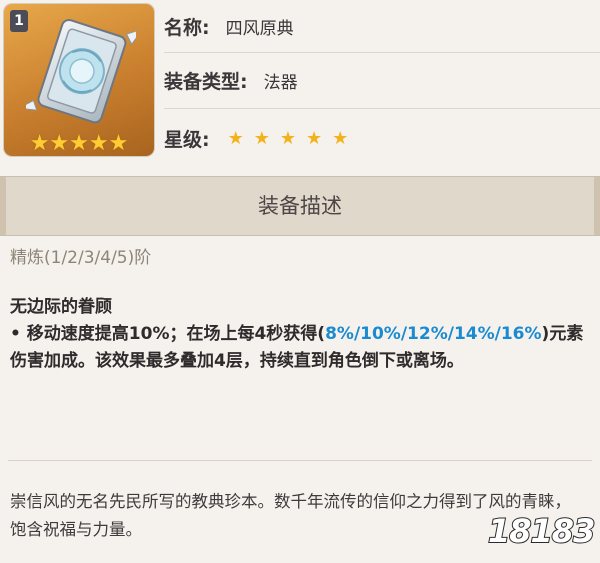  What do you see at coordinates (379, 138) in the screenshot?
I see `rarity-row: 星级: ★ ★ ★ ★ ★` at bounding box center [379, 138].